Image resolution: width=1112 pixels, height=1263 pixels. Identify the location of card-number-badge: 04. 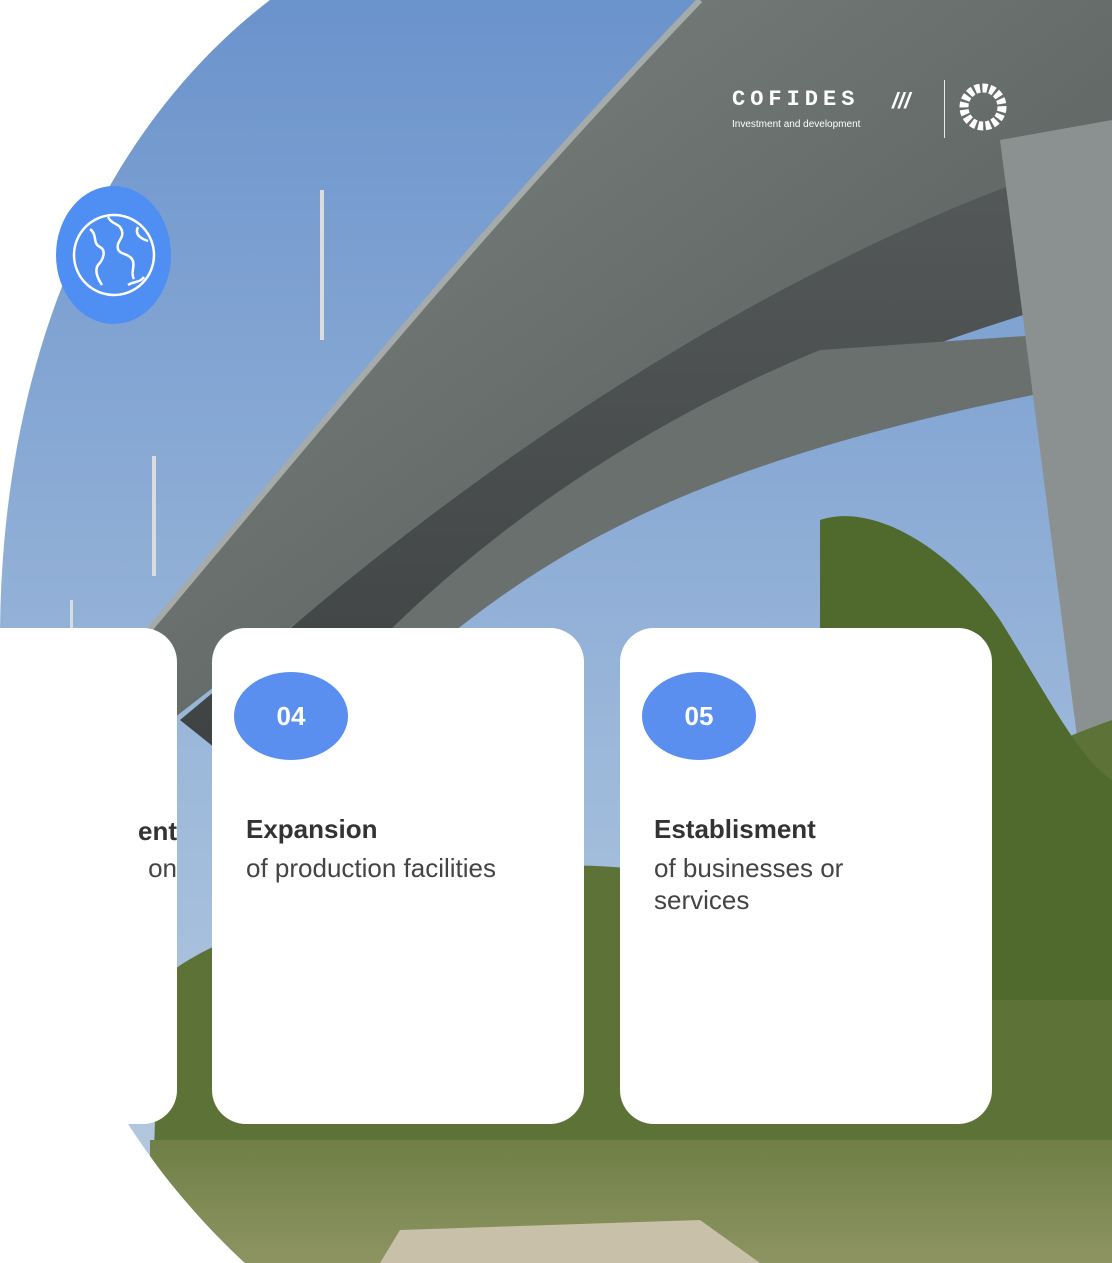
(291, 716).